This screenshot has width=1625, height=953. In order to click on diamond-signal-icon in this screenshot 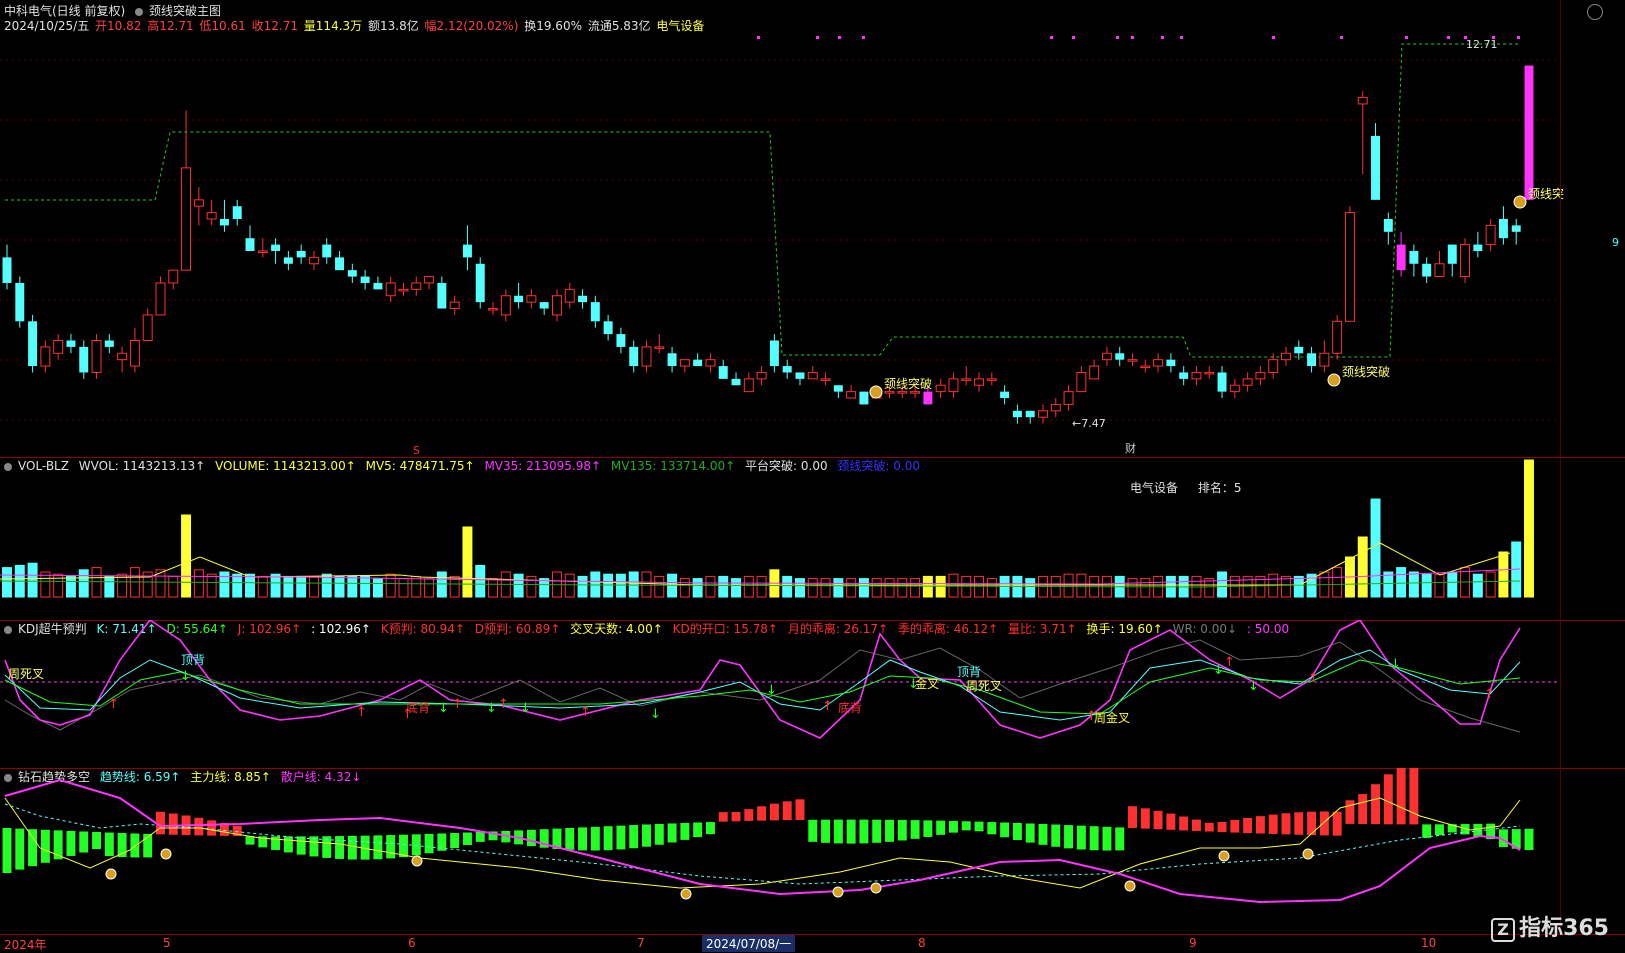, I will do `click(417, 861)`.